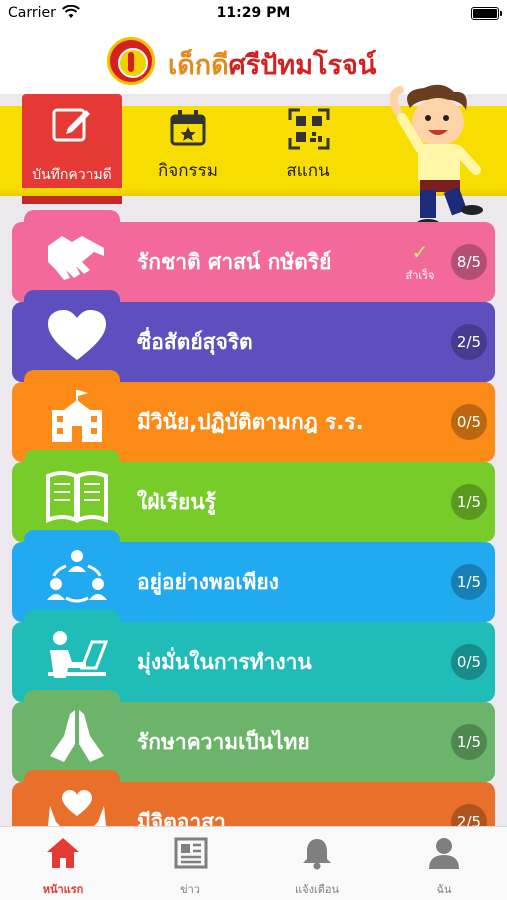 This screenshot has width=507, height=900. I want to click on edit-icon, so click(71, 125).